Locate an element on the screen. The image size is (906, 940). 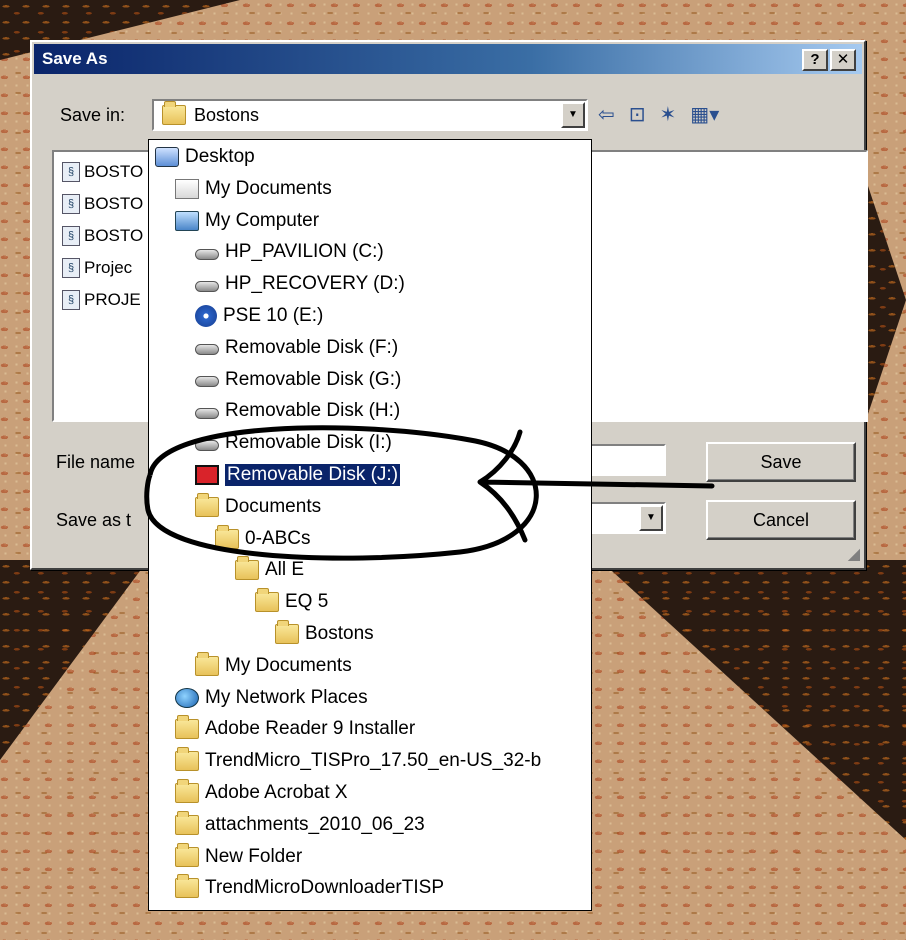
save-in-label: Save in: is located at coordinates (93, 115).